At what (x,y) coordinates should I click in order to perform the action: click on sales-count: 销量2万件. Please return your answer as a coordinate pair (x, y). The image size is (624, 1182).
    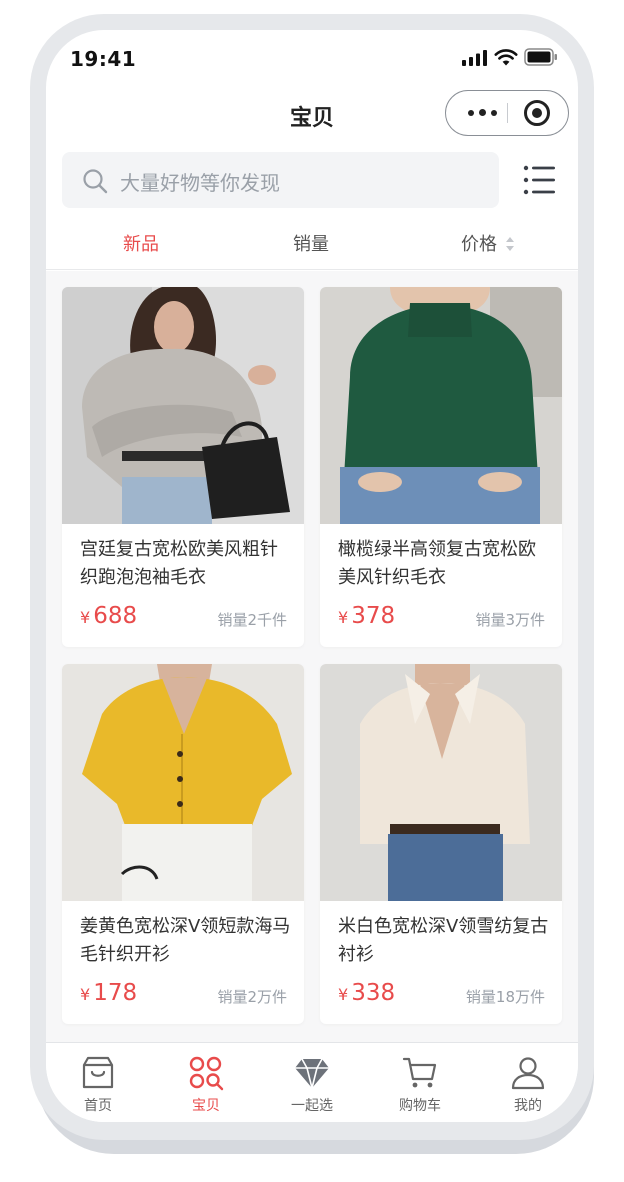
    Looking at the image, I should click on (252, 997).